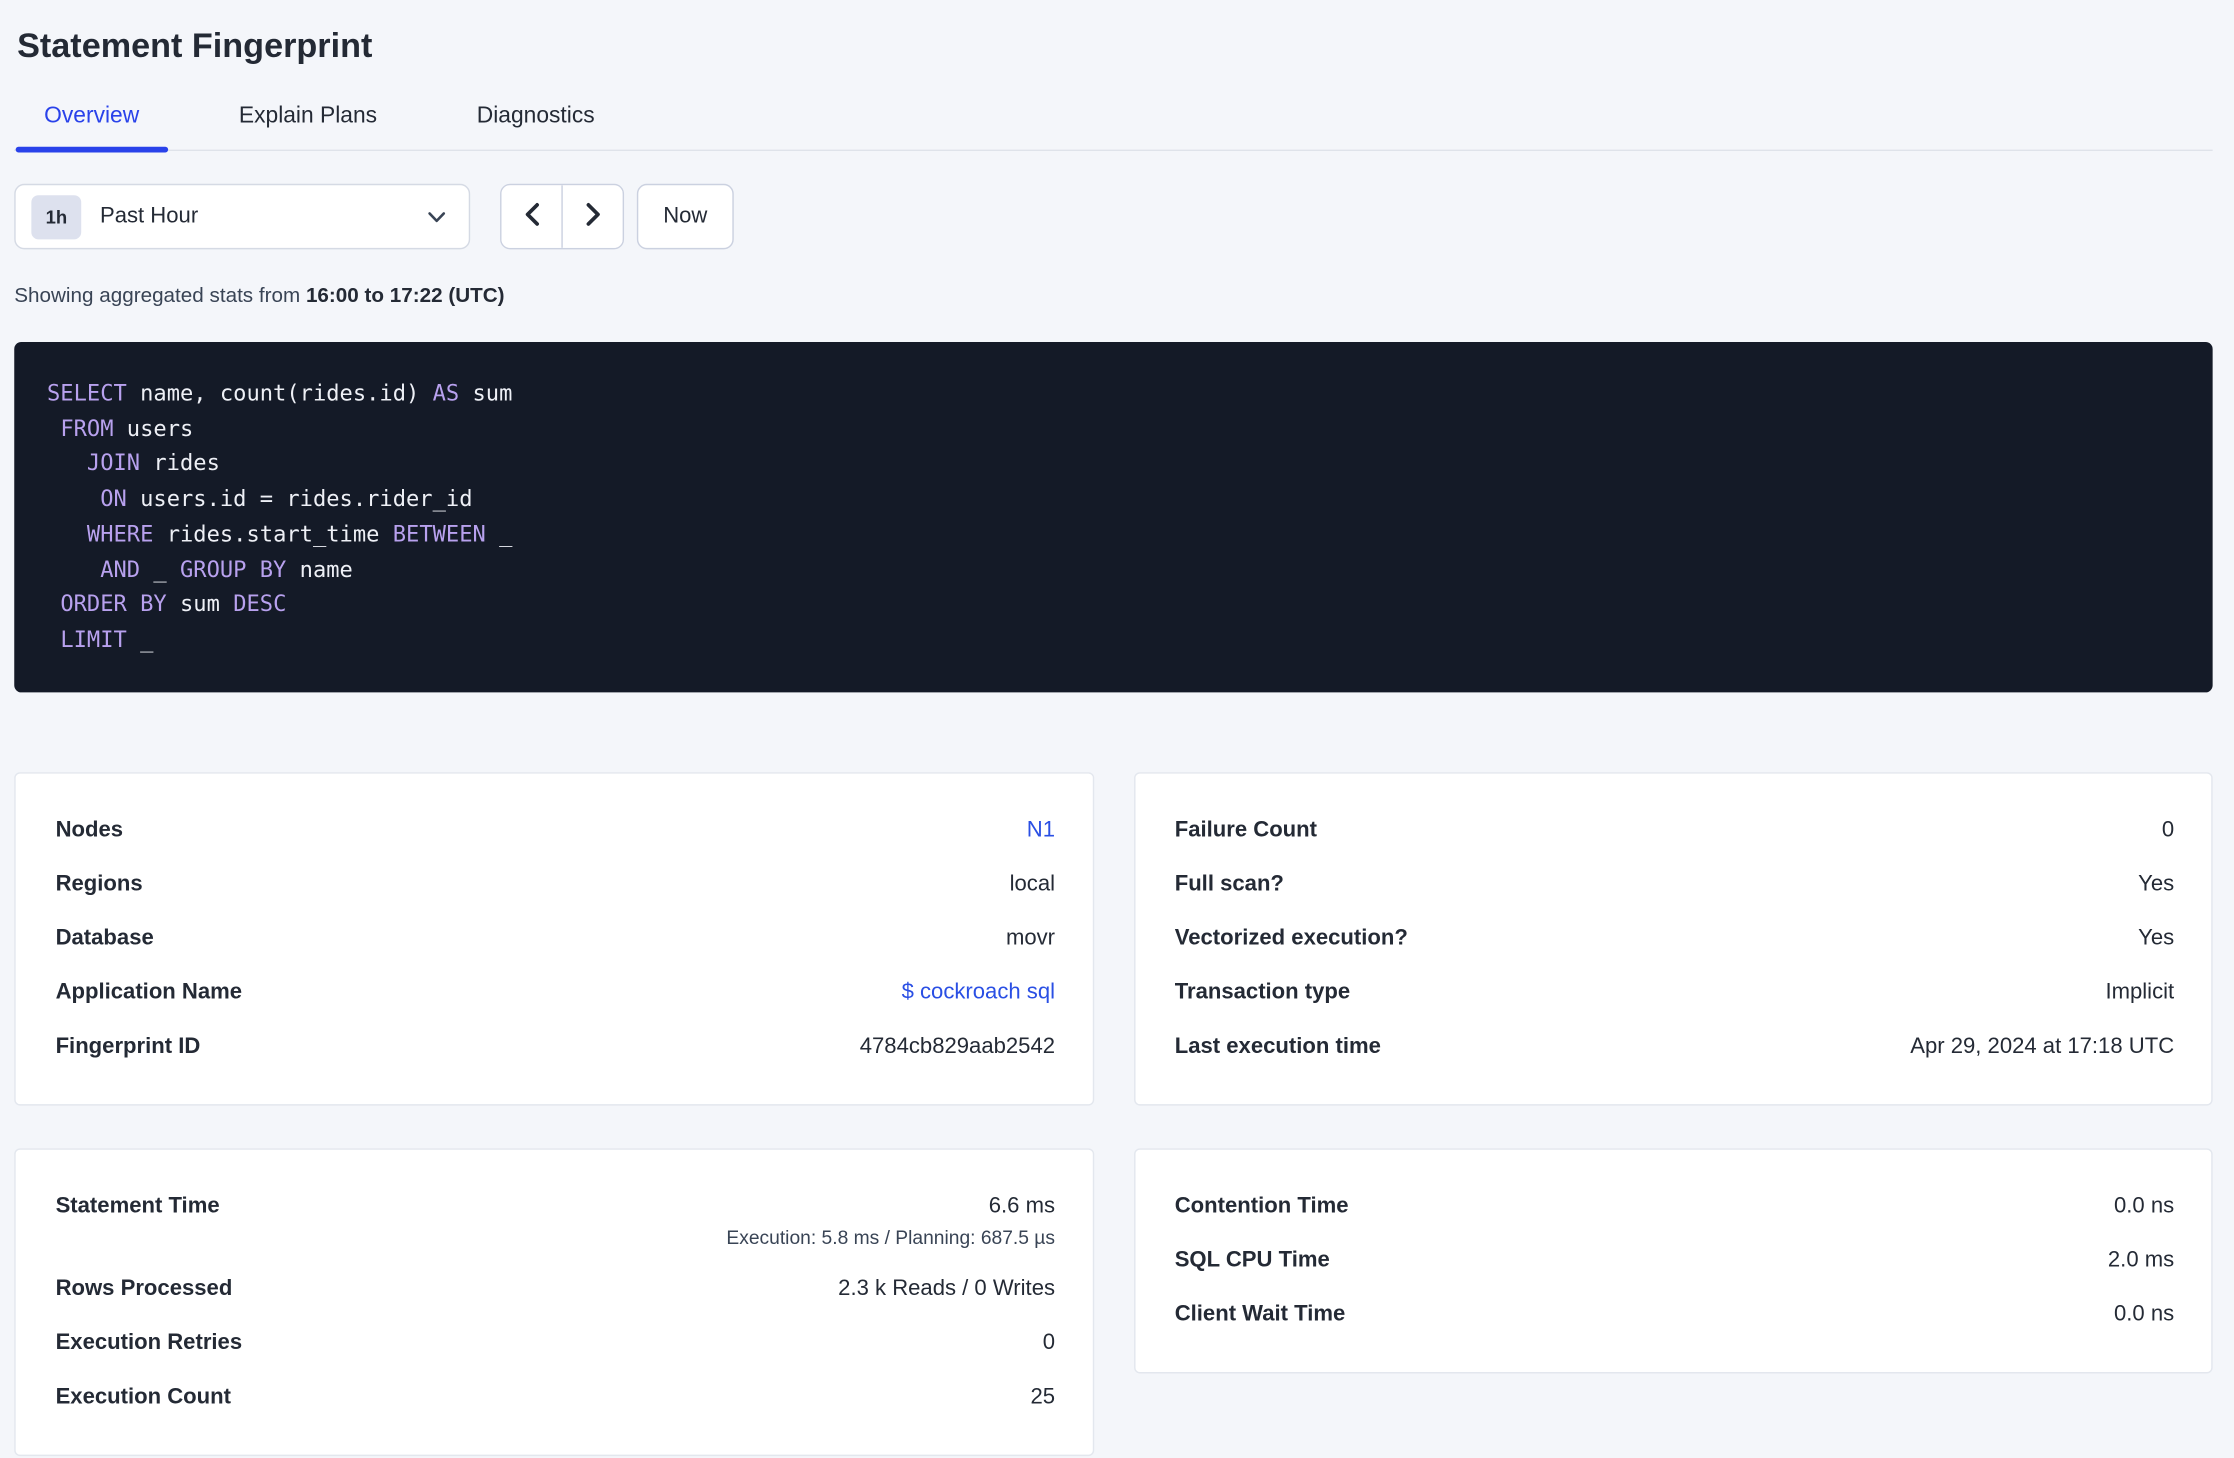 The image size is (2234, 1458). I want to click on application-name-label: Application Name, so click(149, 991).